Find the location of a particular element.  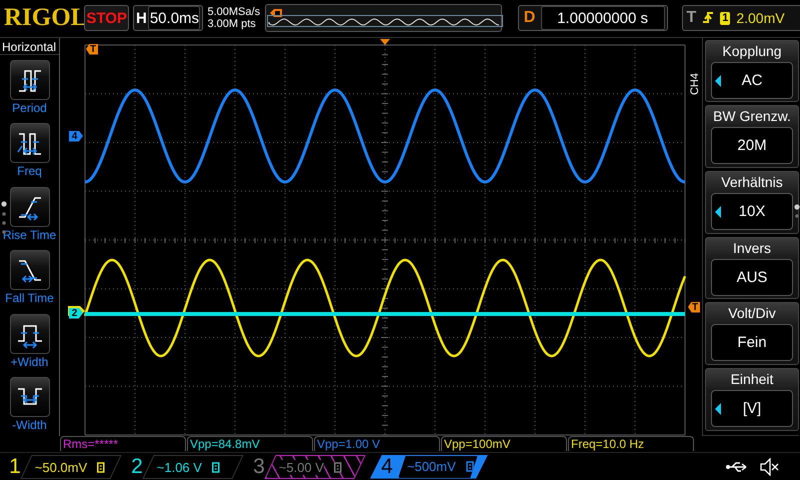

trigger-source-badge: 1 is located at coordinates (725, 18).